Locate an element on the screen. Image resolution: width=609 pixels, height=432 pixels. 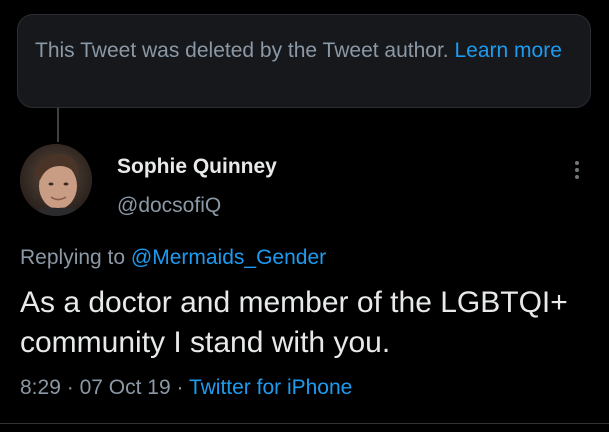
thread-connector-line is located at coordinates (58, 125).